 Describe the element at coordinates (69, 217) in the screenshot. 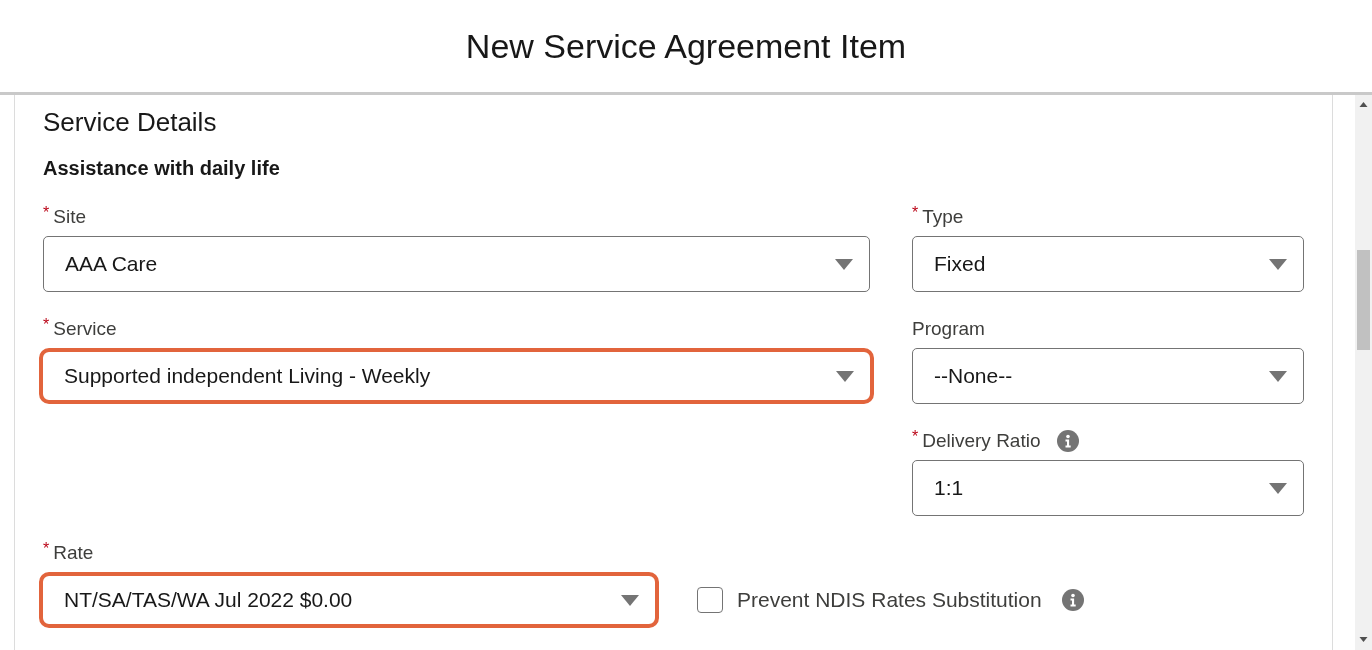

I see `field-label: Site` at that location.